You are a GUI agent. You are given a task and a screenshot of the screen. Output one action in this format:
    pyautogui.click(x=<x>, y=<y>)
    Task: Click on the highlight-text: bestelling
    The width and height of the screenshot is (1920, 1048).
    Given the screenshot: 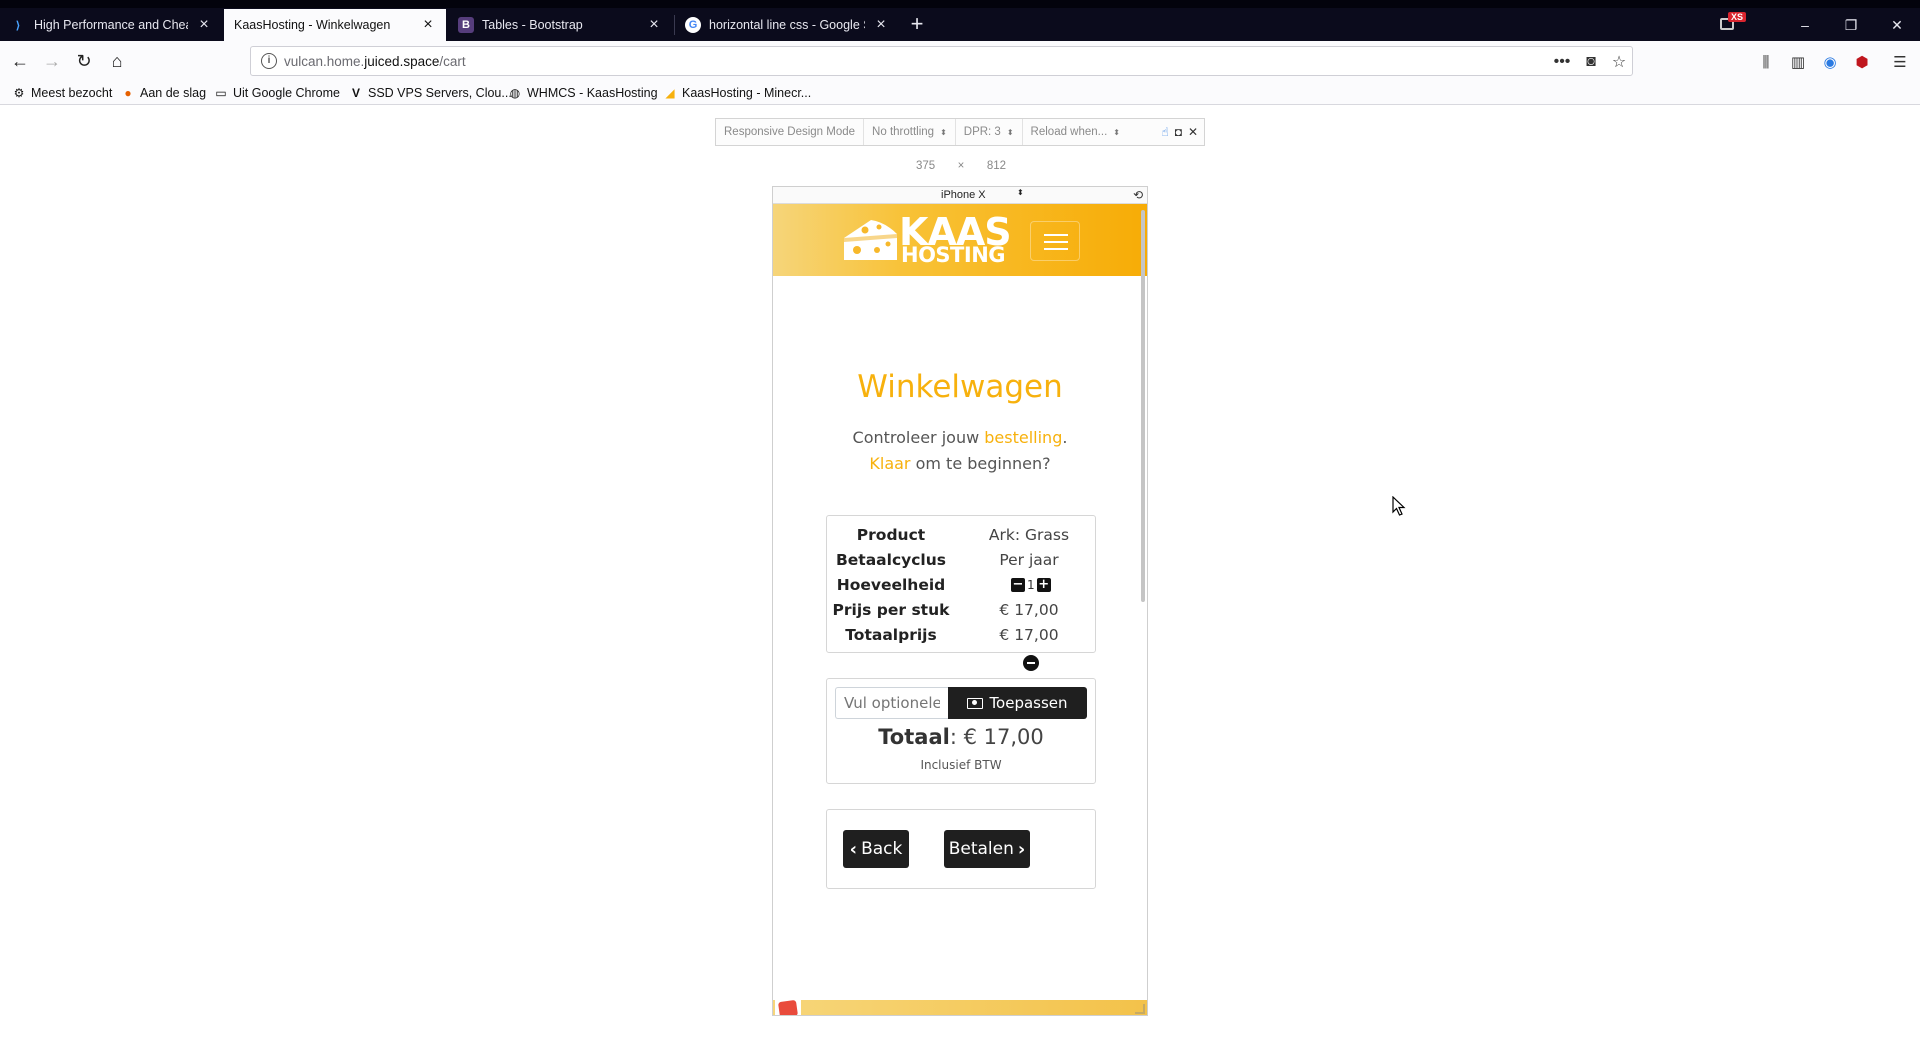 What is the action you would take?
    pyautogui.click(x=1023, y=437)
    